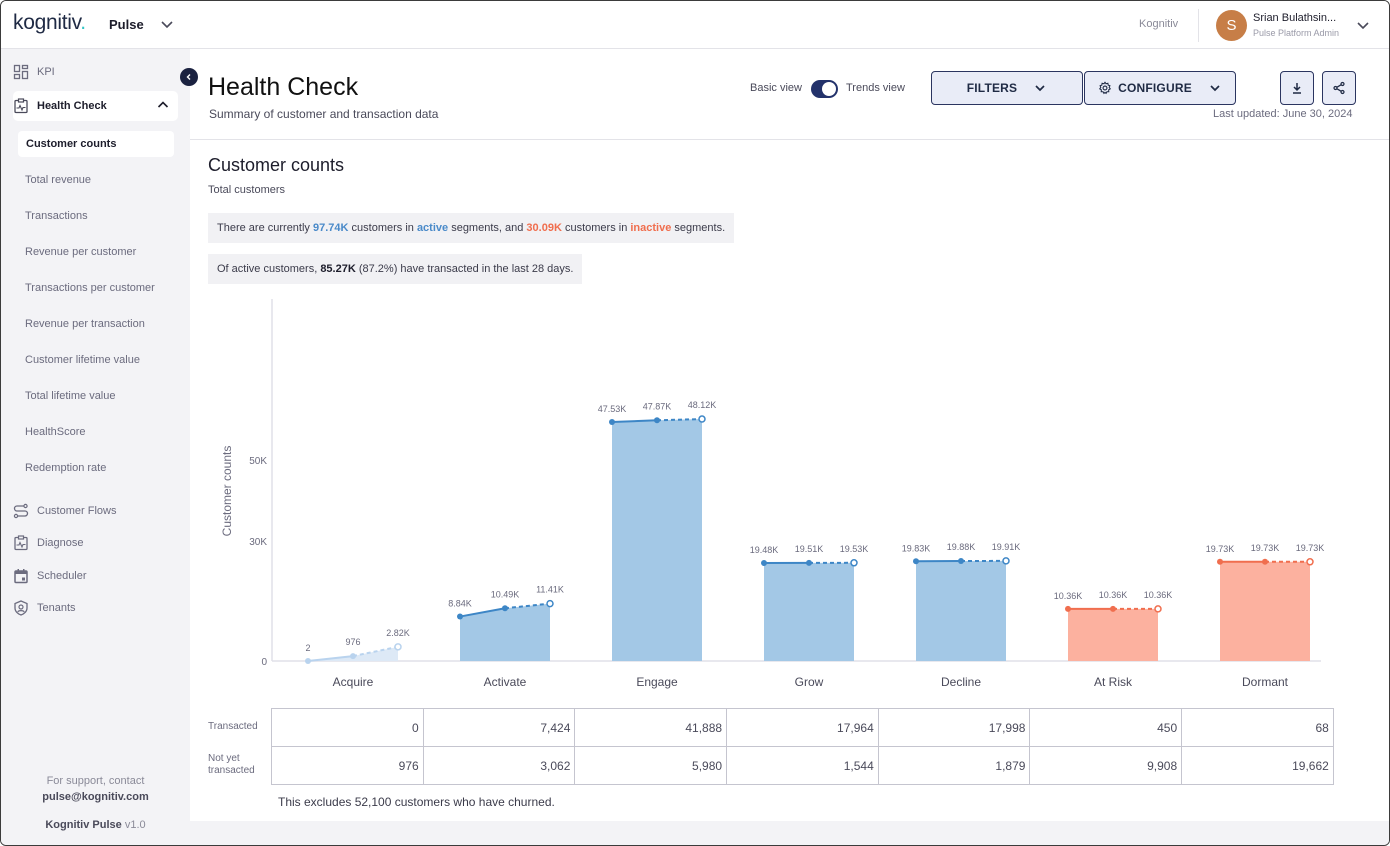 The image size is (1390, 846). What do you see at coordinates (1297, 88) in the screenshot?
I see `download-button` at bounding box center [1297, 88].